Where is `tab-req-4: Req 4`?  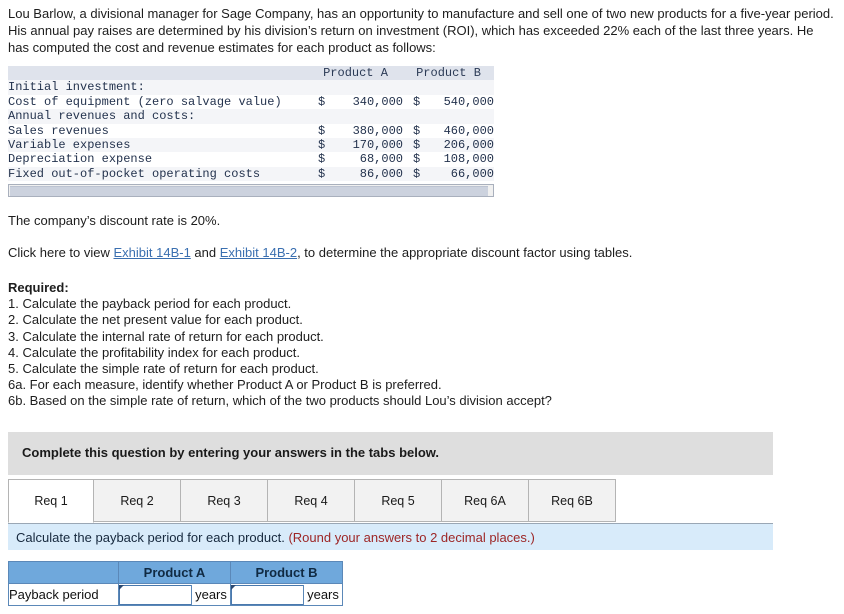 tab-req-4: Req 4 is located at coordinates (311, 500).